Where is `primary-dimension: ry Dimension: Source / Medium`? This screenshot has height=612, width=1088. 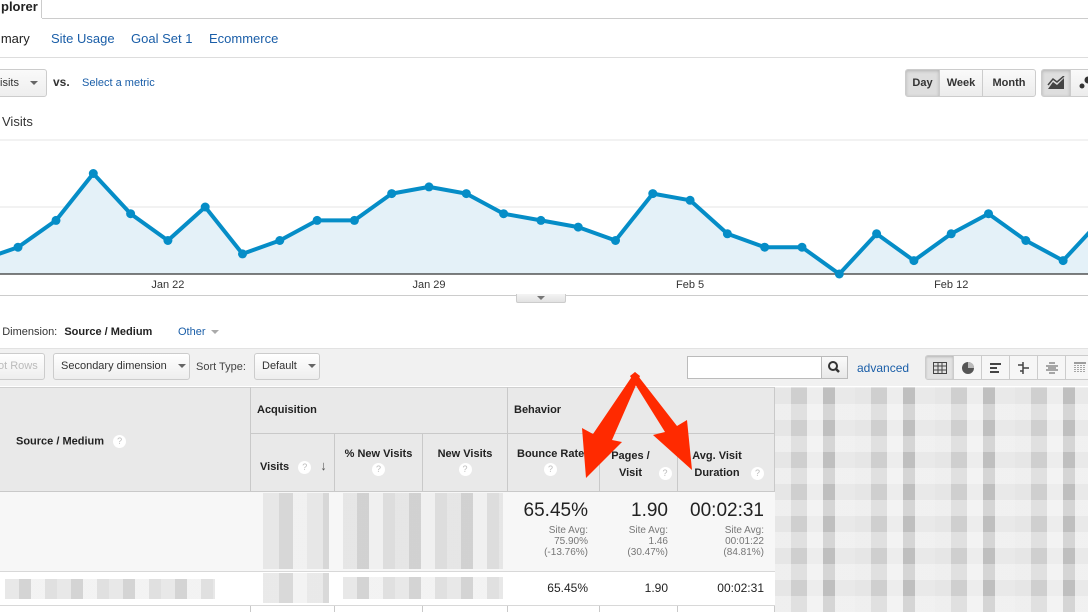 primary-dimension: ry Dimension: Source / Medium is located at coordinates (76, 332).